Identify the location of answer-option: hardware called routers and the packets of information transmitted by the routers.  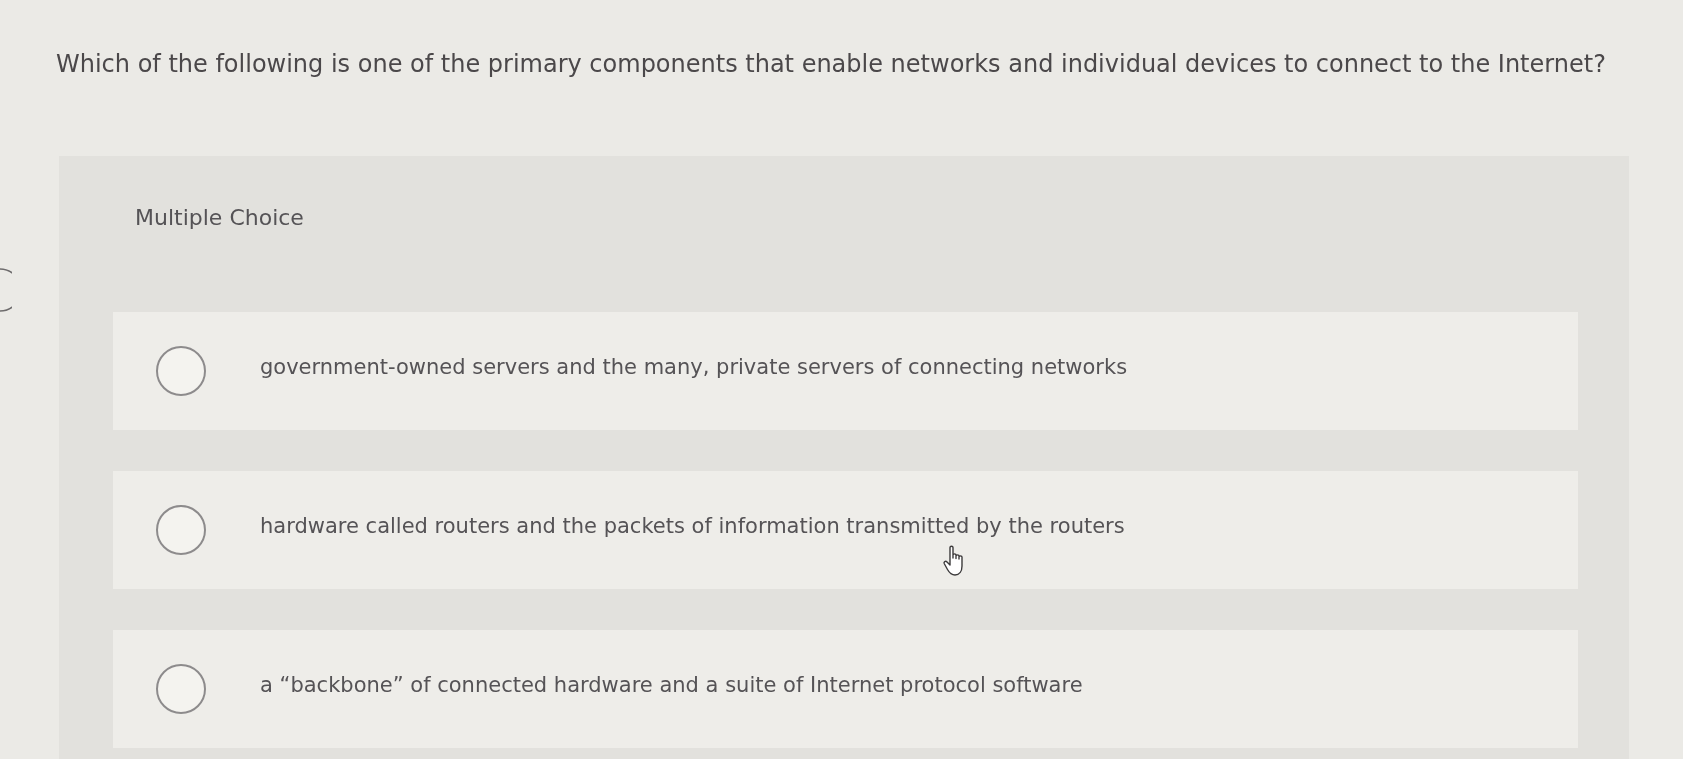
(845, 530).